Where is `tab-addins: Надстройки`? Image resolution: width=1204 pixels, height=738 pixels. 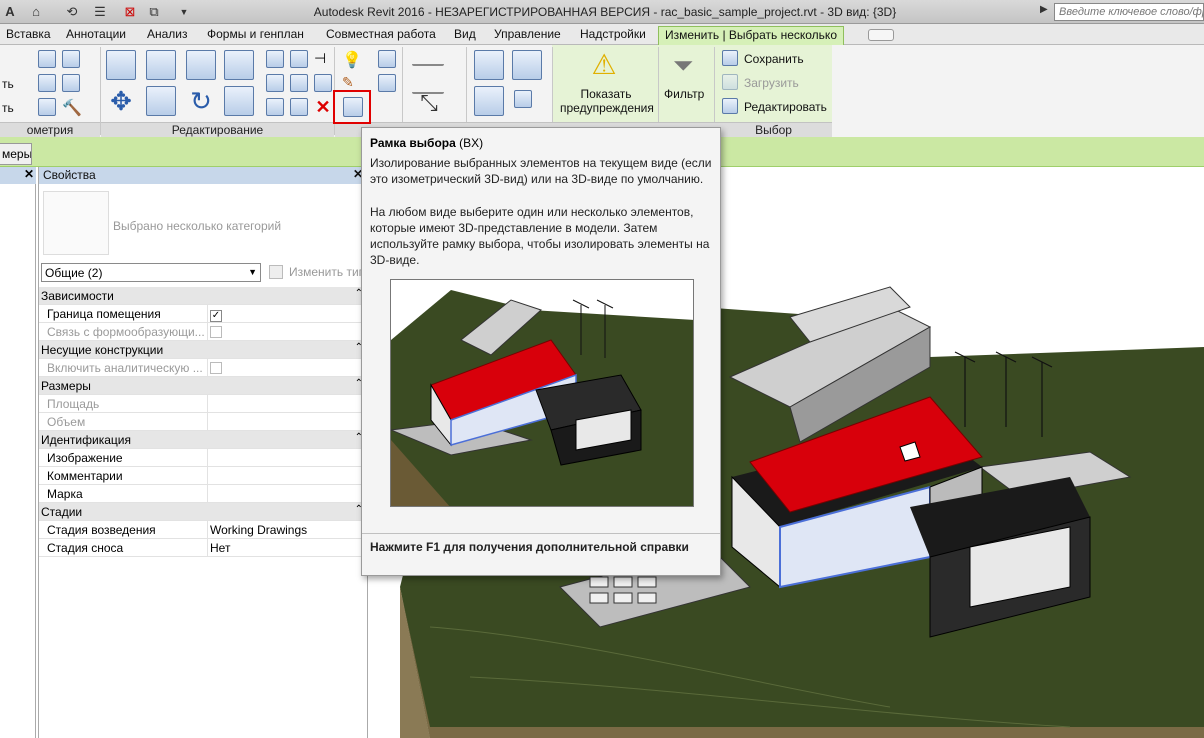 tab-addins: Надстройки is located at coordinates (613, 35).